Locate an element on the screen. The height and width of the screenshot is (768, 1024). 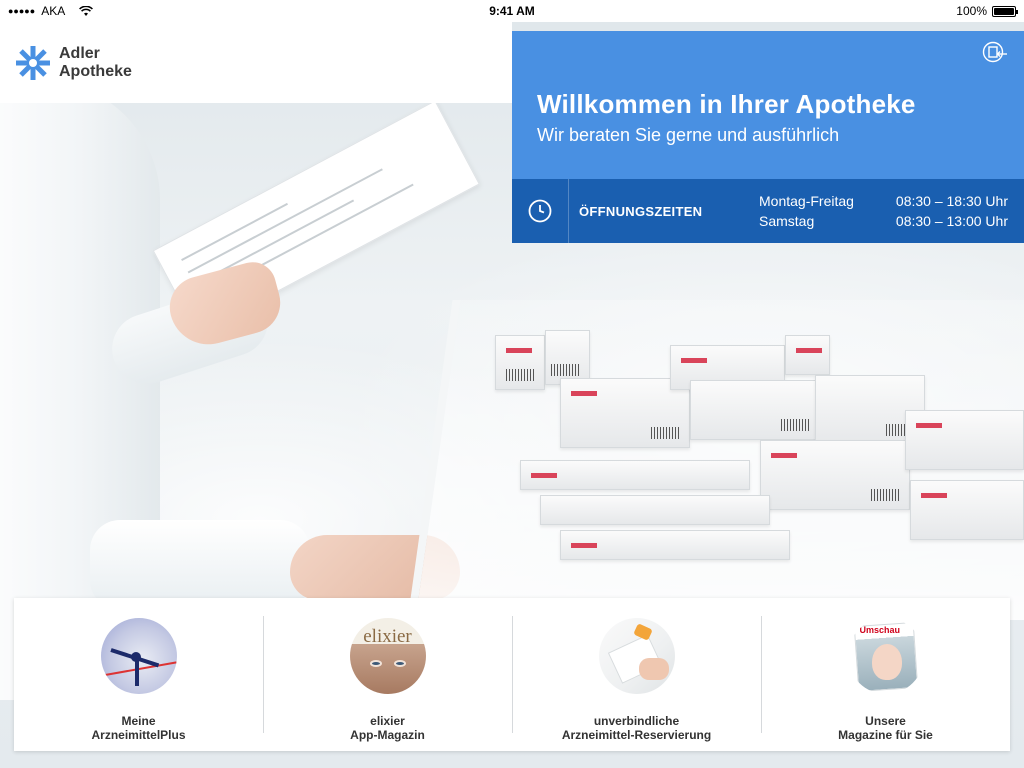
welcome-title: Willkommen in Ihrer Apotheke is located at coordinates (726, 104).